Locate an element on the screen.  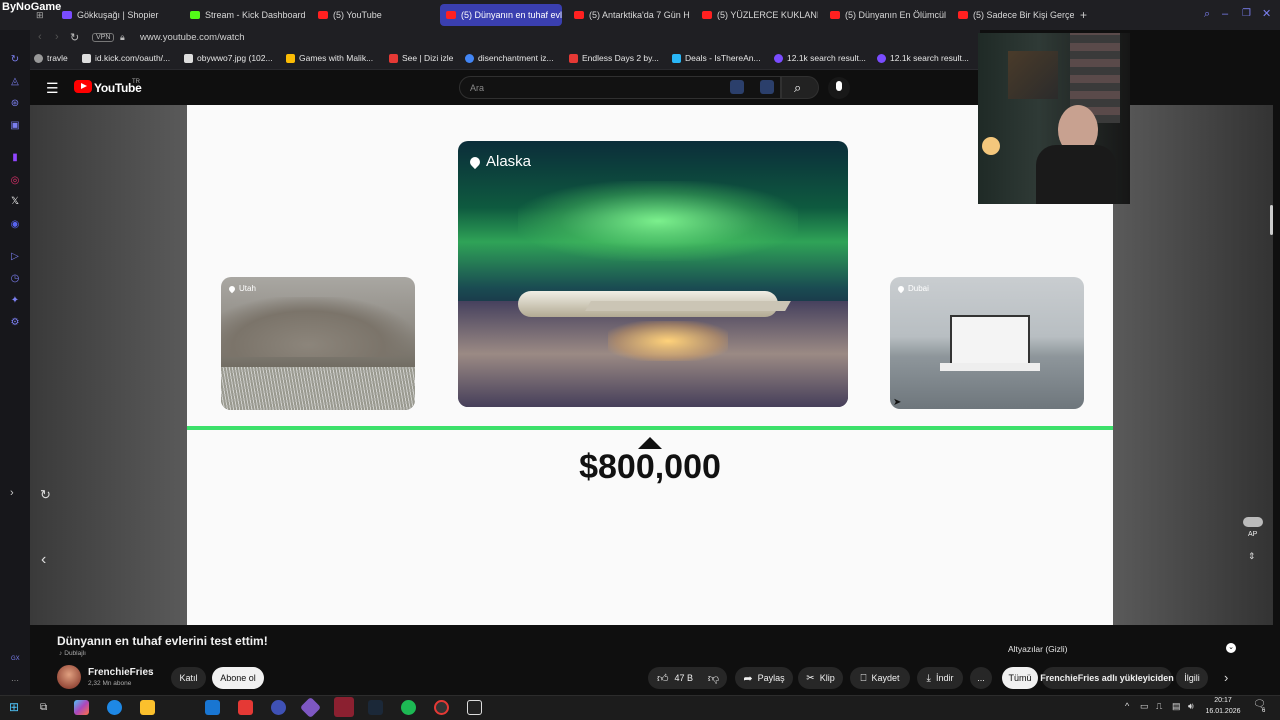
tab-sadece: (5) Sadece Bir Kişi Gerçek is located at coordinates (1013, 15).